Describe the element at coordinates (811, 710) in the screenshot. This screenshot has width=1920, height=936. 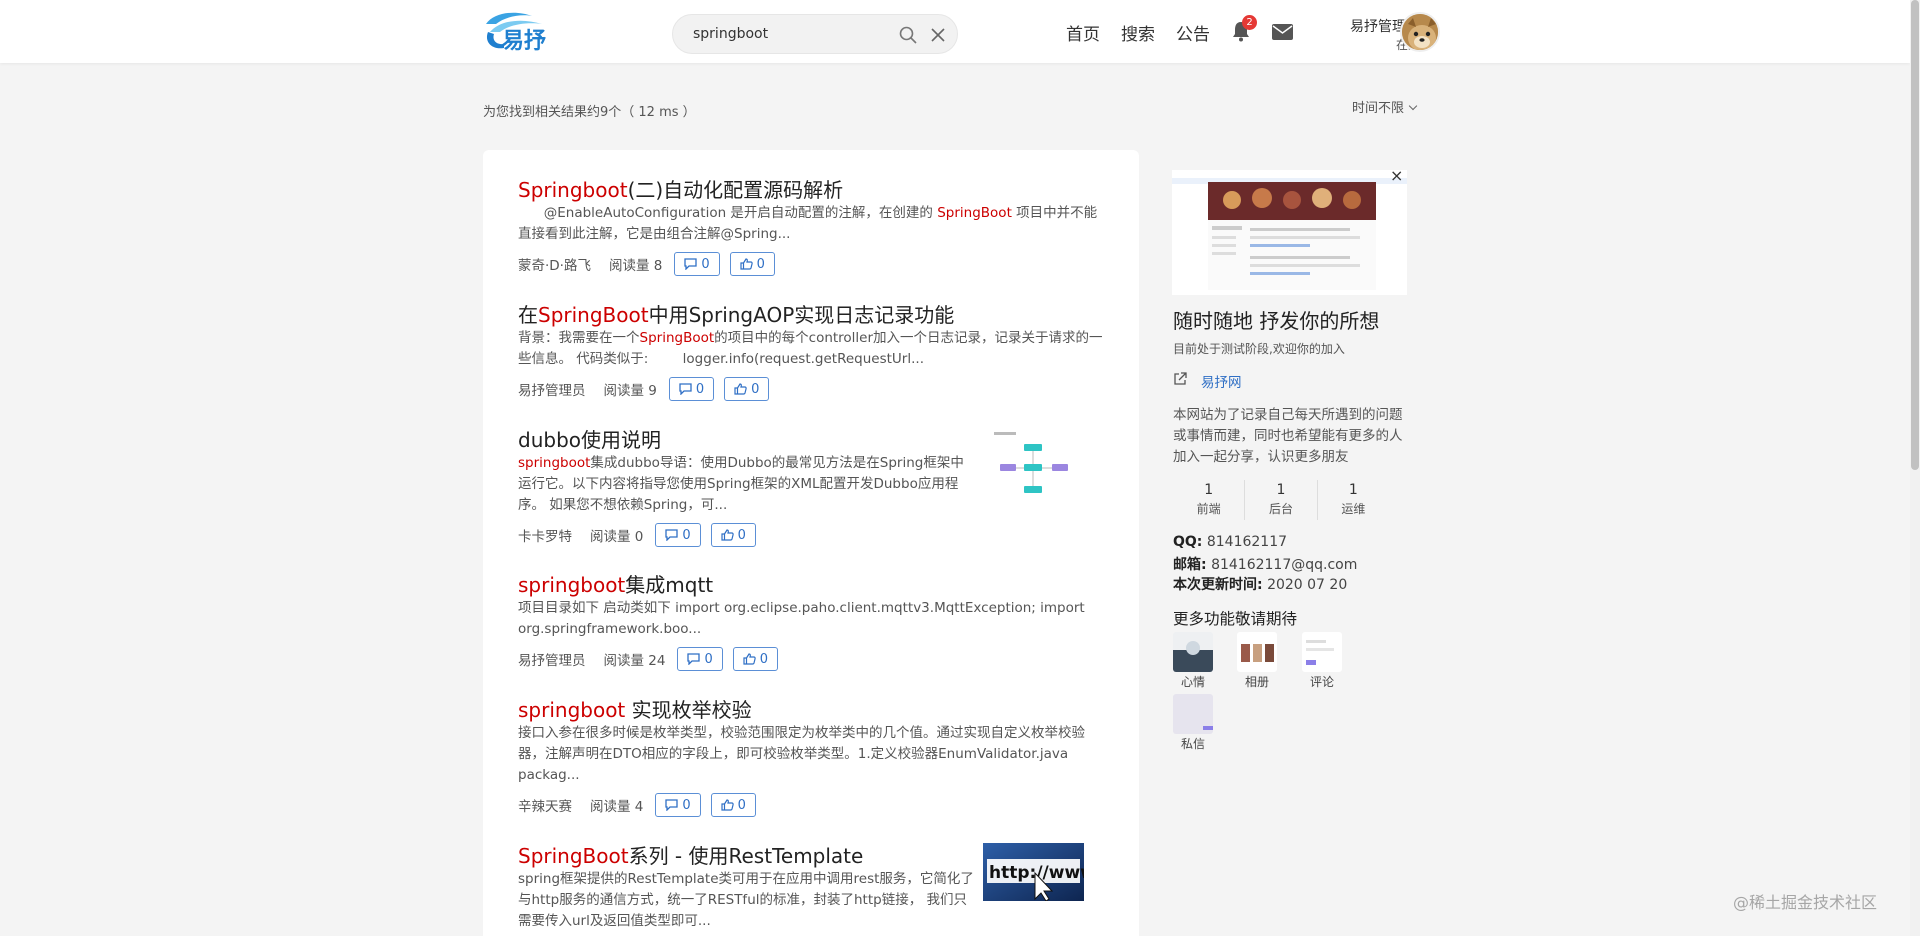
I see `result-title: springboot 实现枚举校验` at that location.